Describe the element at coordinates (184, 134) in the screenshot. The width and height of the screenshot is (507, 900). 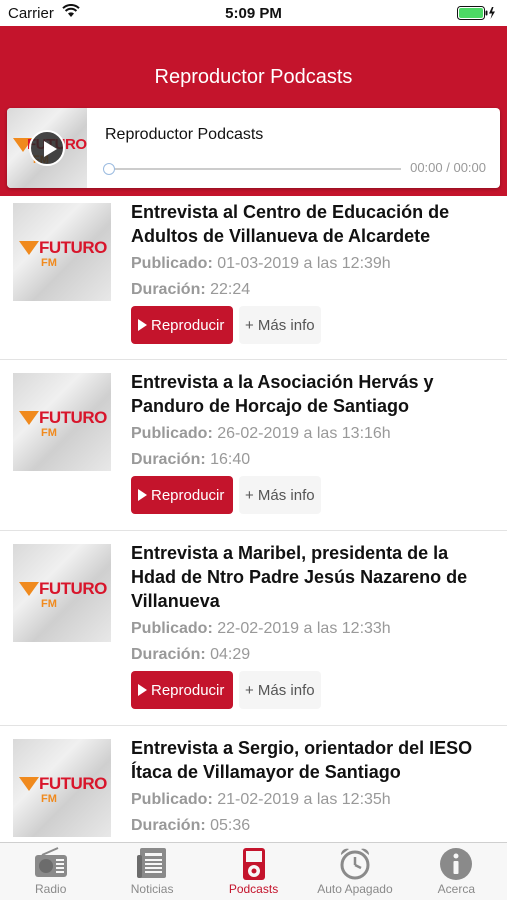
I see `player-title: Reproductor Podcasts` at that location.